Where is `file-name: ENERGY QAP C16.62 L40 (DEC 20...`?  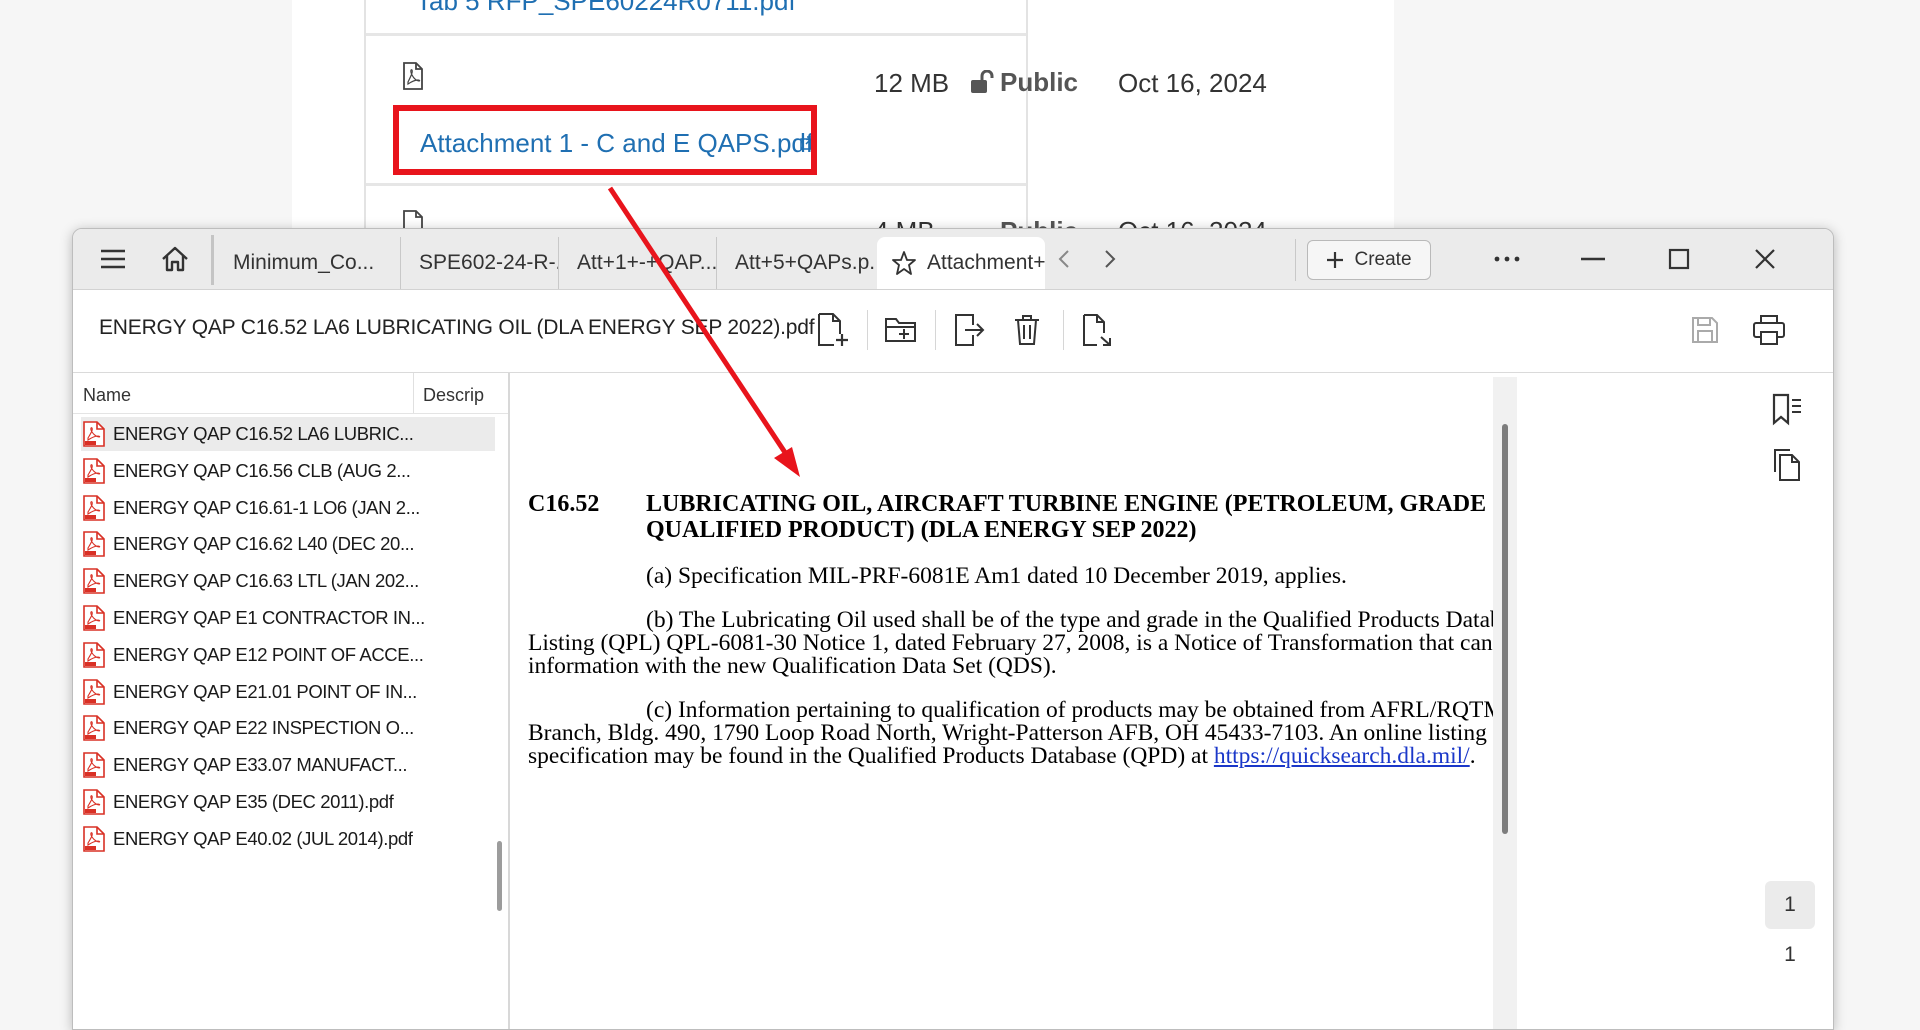 file-name: ENERGY QAP C16.62 L40 (DEC 20... is located at coordinates (264, 544).